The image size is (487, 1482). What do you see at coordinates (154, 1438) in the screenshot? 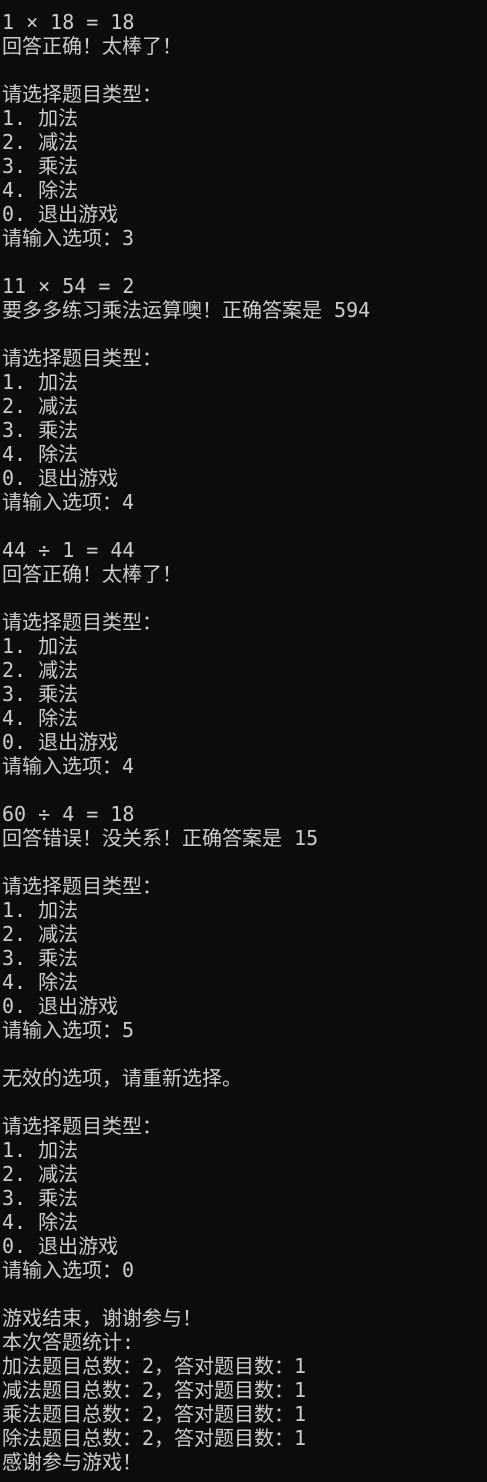
I see `console-line: 除法题目总数：2，答对题目数：1` at bounding box center [154, 1438].